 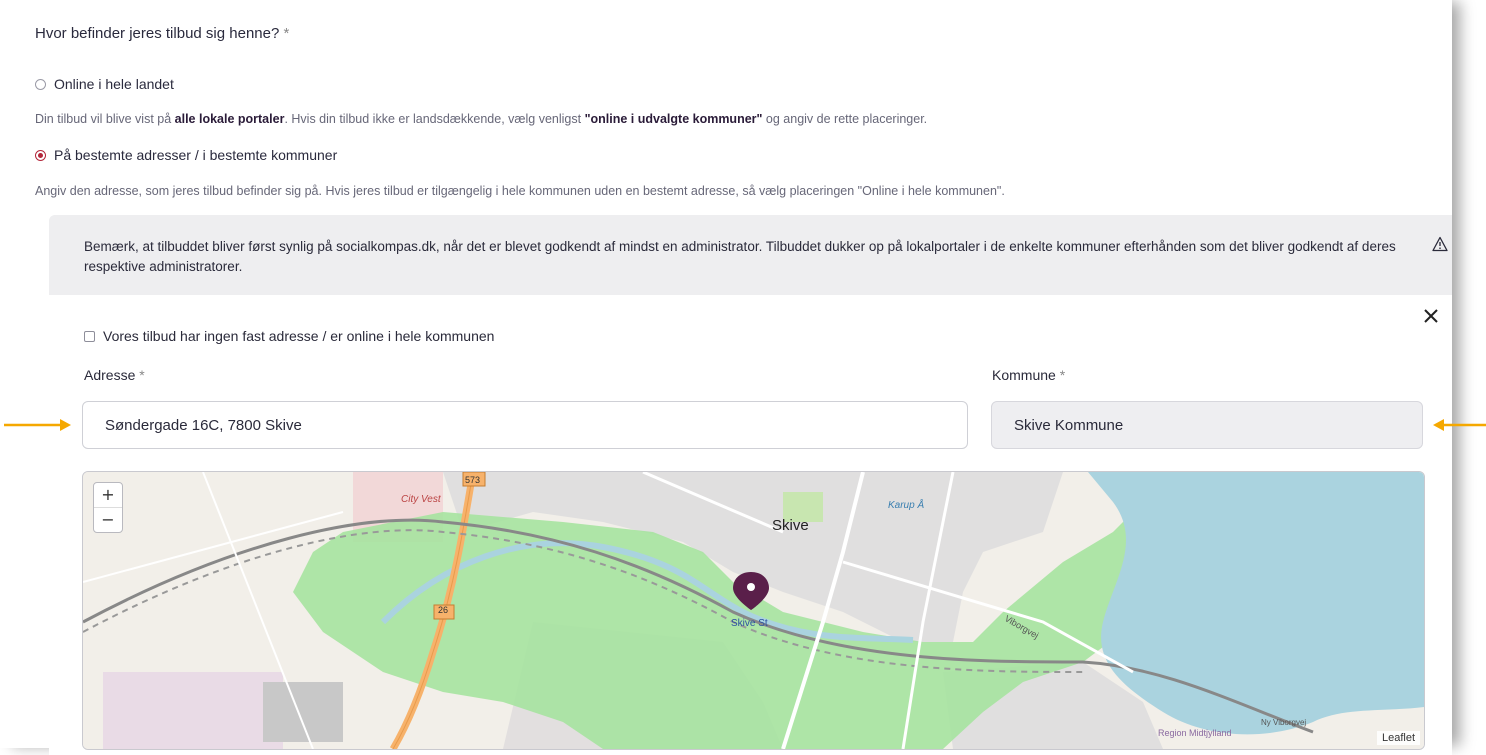 I want to click on radio-online-country, so click(x=40, y=84).